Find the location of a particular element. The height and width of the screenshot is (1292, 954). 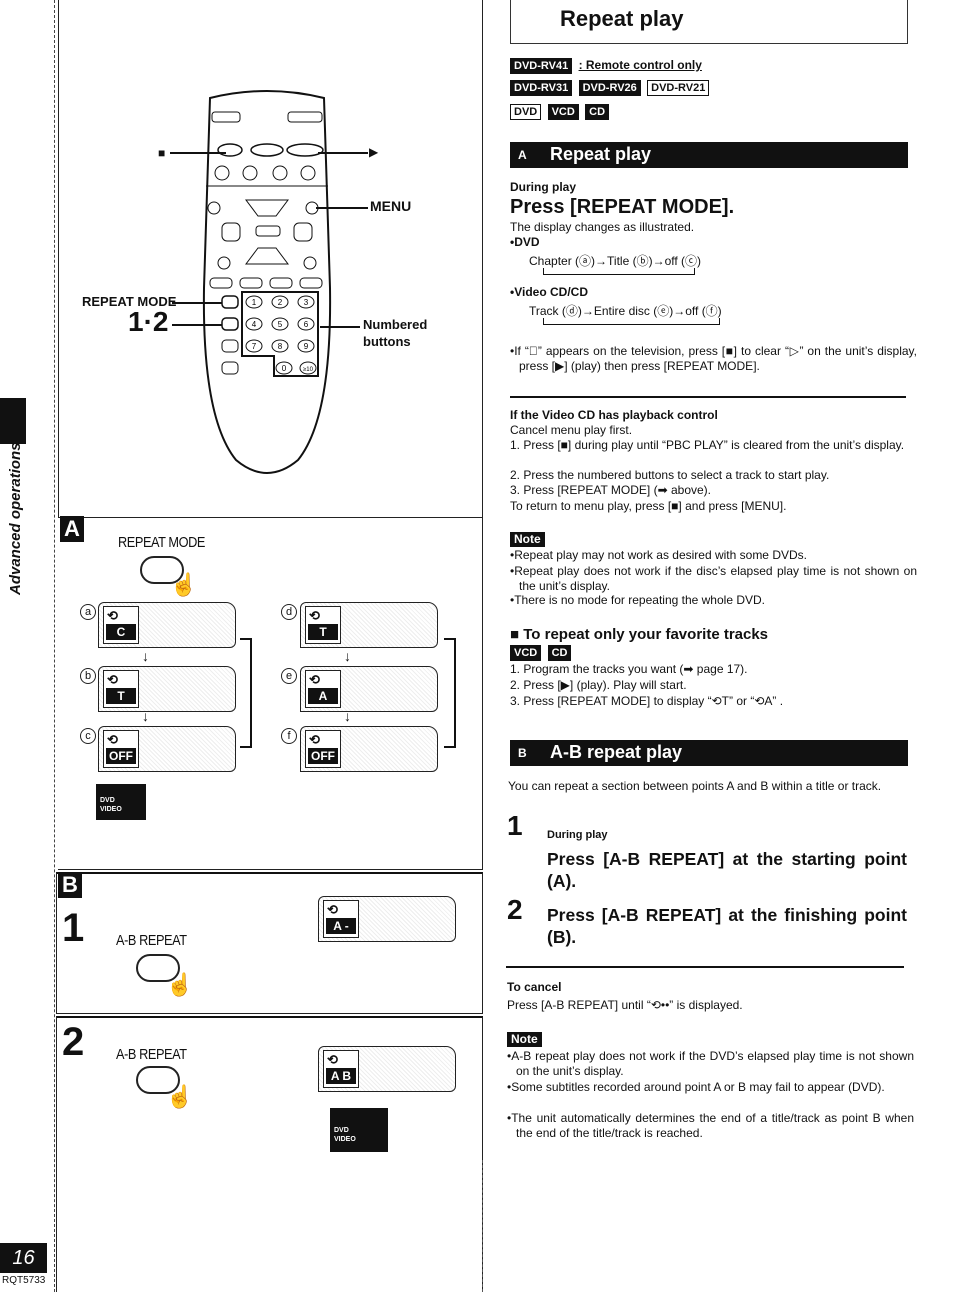

circle-label-c: c is located at coordinates (88, 736).